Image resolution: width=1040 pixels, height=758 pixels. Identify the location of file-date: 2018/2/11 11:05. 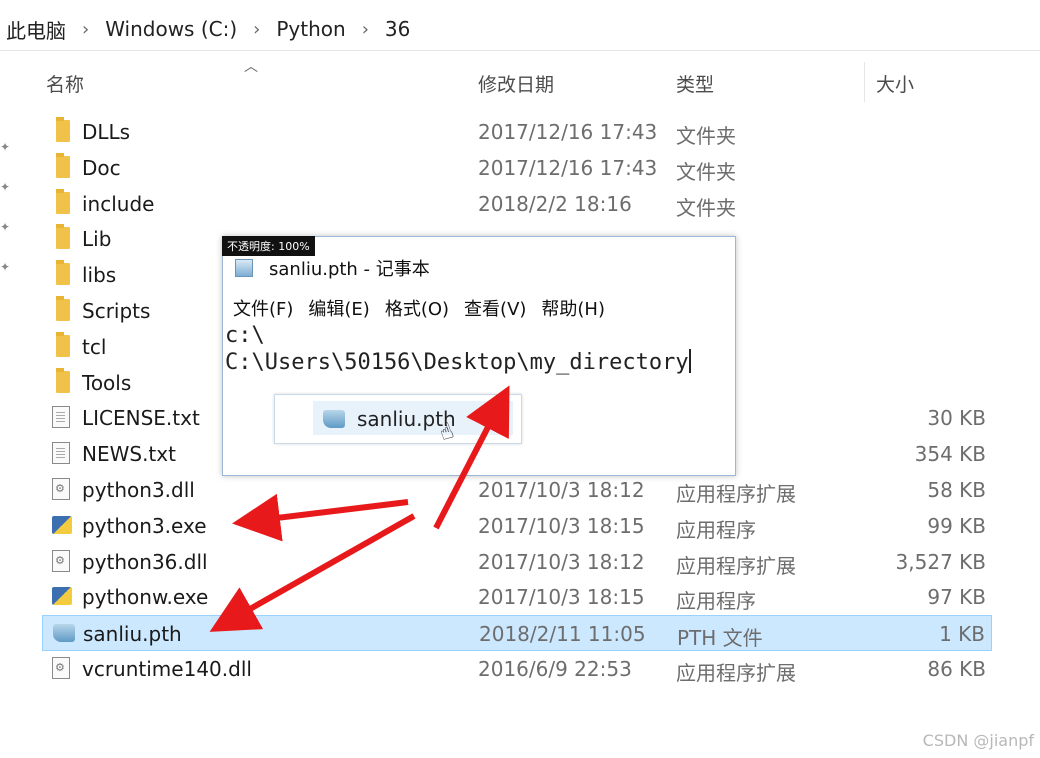
(562, 634).